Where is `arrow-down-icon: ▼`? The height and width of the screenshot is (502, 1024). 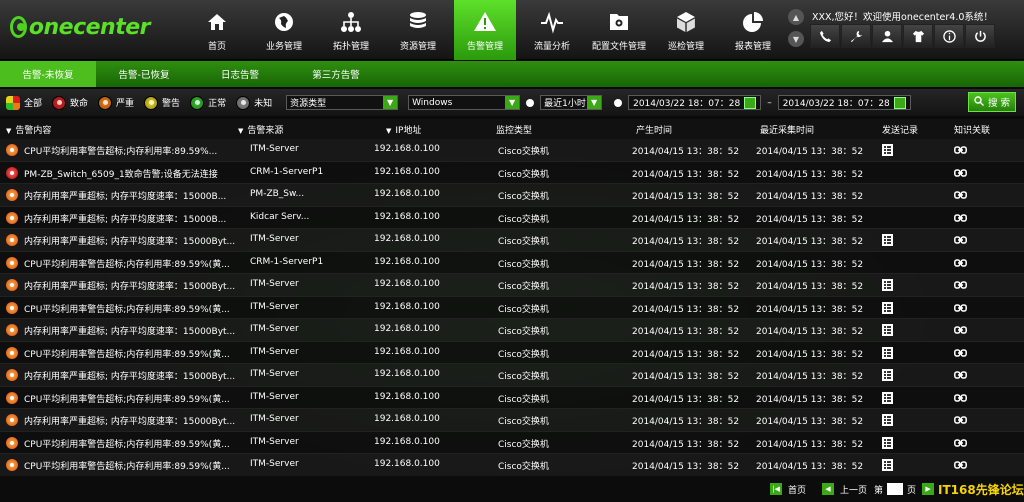 arrow-down-icon: ▼ is located at coordinates (796, 39).